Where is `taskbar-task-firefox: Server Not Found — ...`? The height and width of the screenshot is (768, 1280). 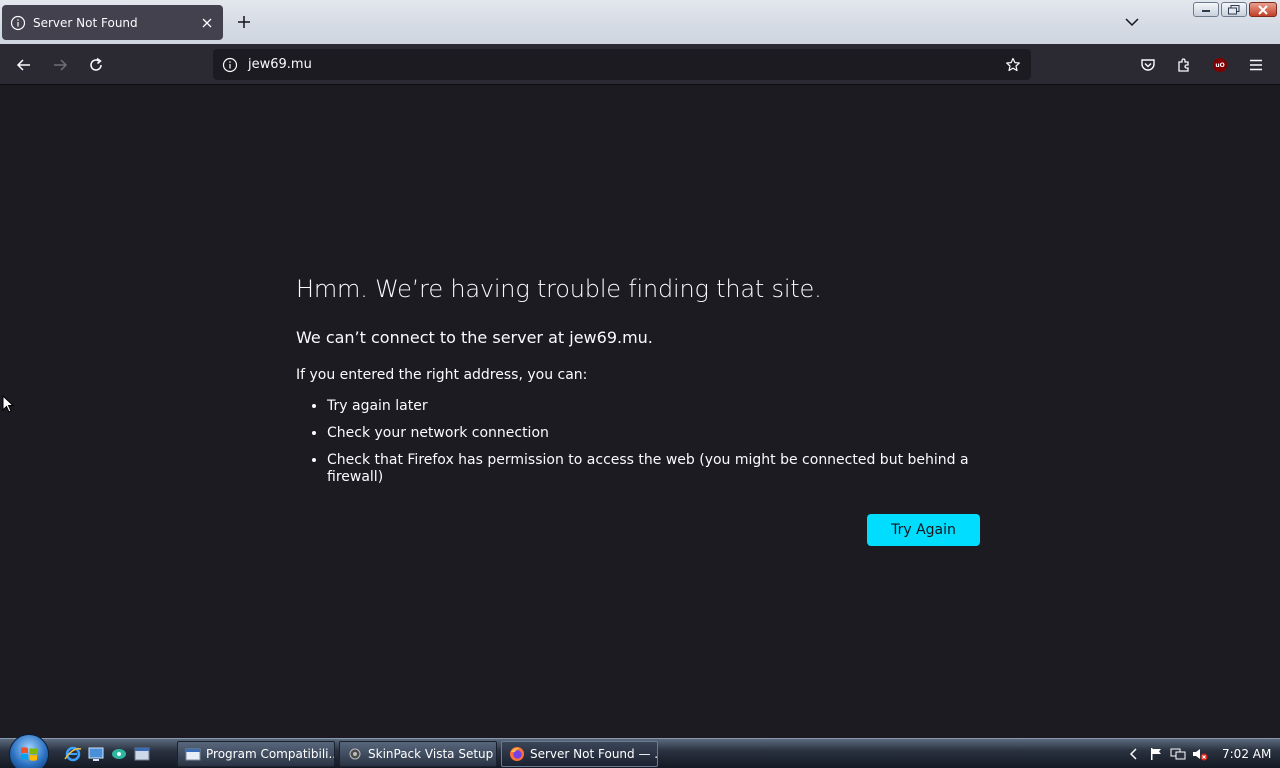
taskbar-task-firefox: Server Not Found — ... is located at coordinates (579, 754).